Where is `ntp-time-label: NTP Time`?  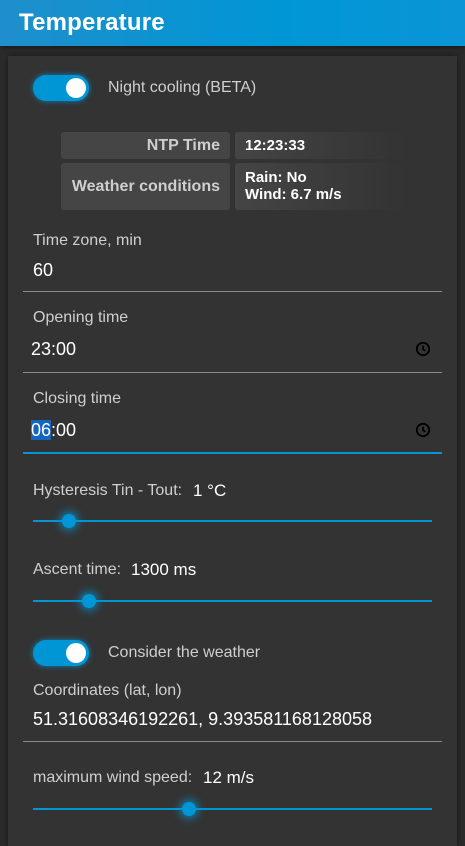
ntp-time-label: NTP Time is located at coordinates (145, 145).